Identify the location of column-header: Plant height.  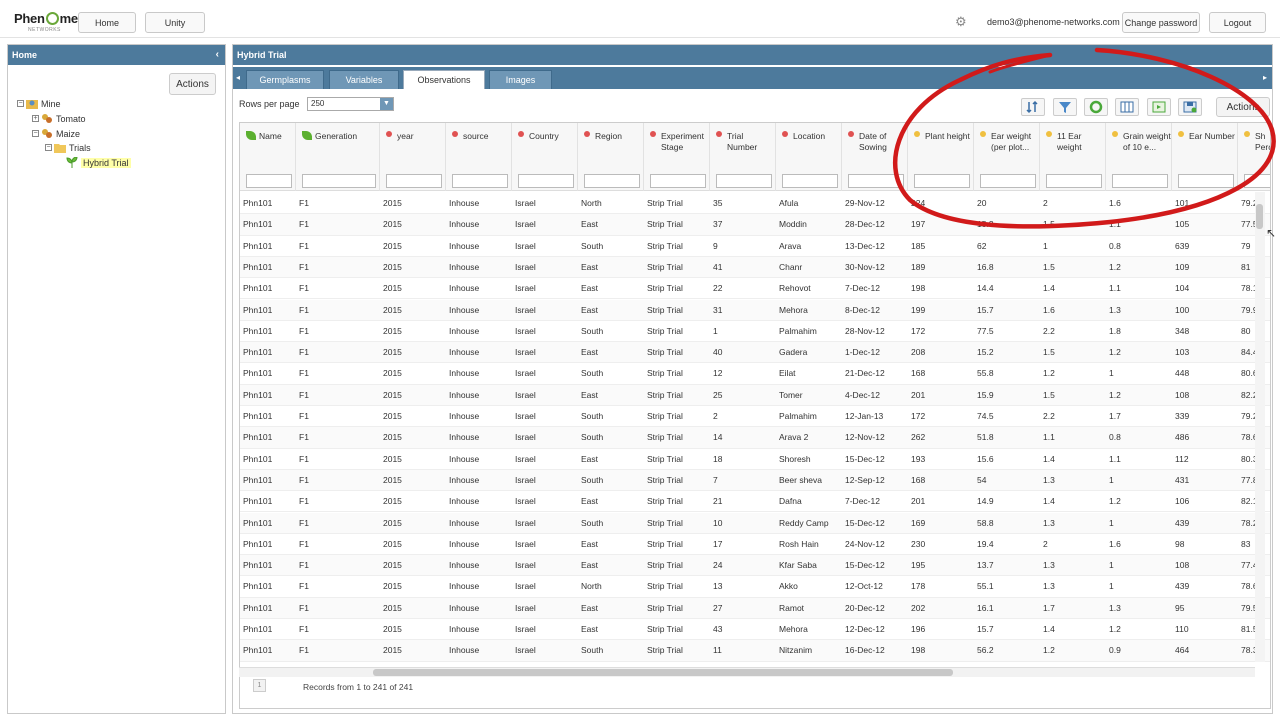
(941, 157).